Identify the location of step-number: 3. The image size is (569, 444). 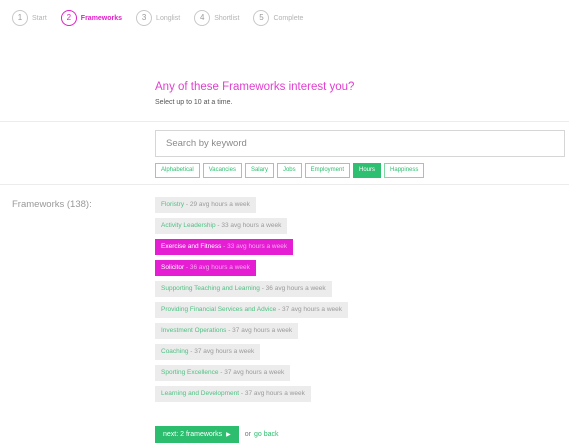
(144, 18).